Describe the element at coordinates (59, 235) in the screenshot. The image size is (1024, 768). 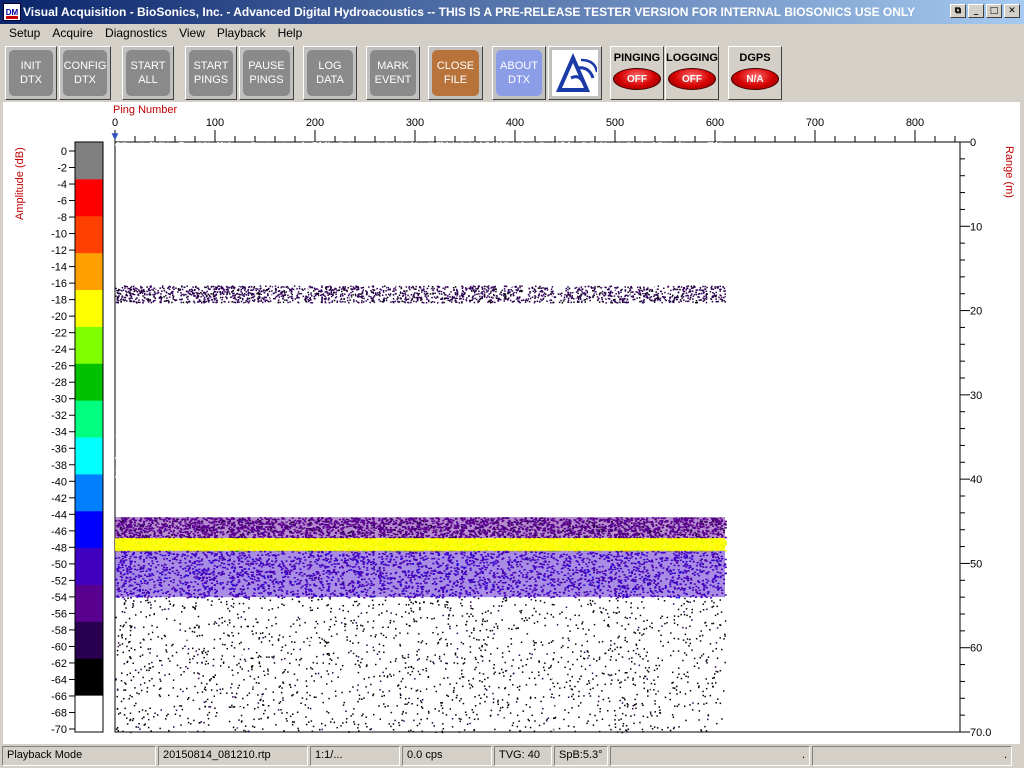
I see `colorbar-tick-label: -10` at that location.